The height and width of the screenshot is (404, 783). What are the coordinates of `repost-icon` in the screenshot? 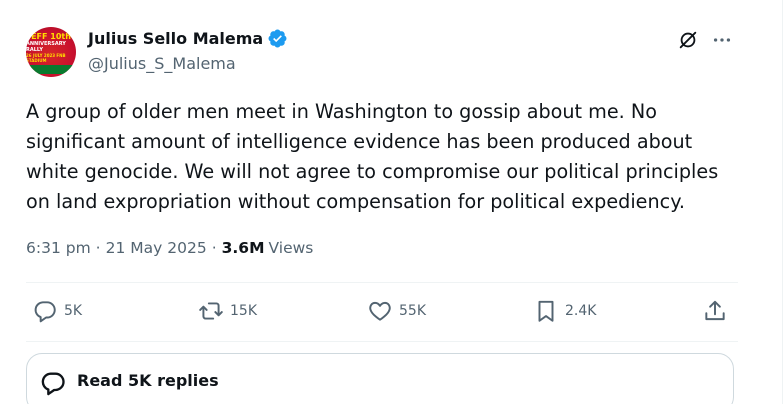 It's located at (211, 311).